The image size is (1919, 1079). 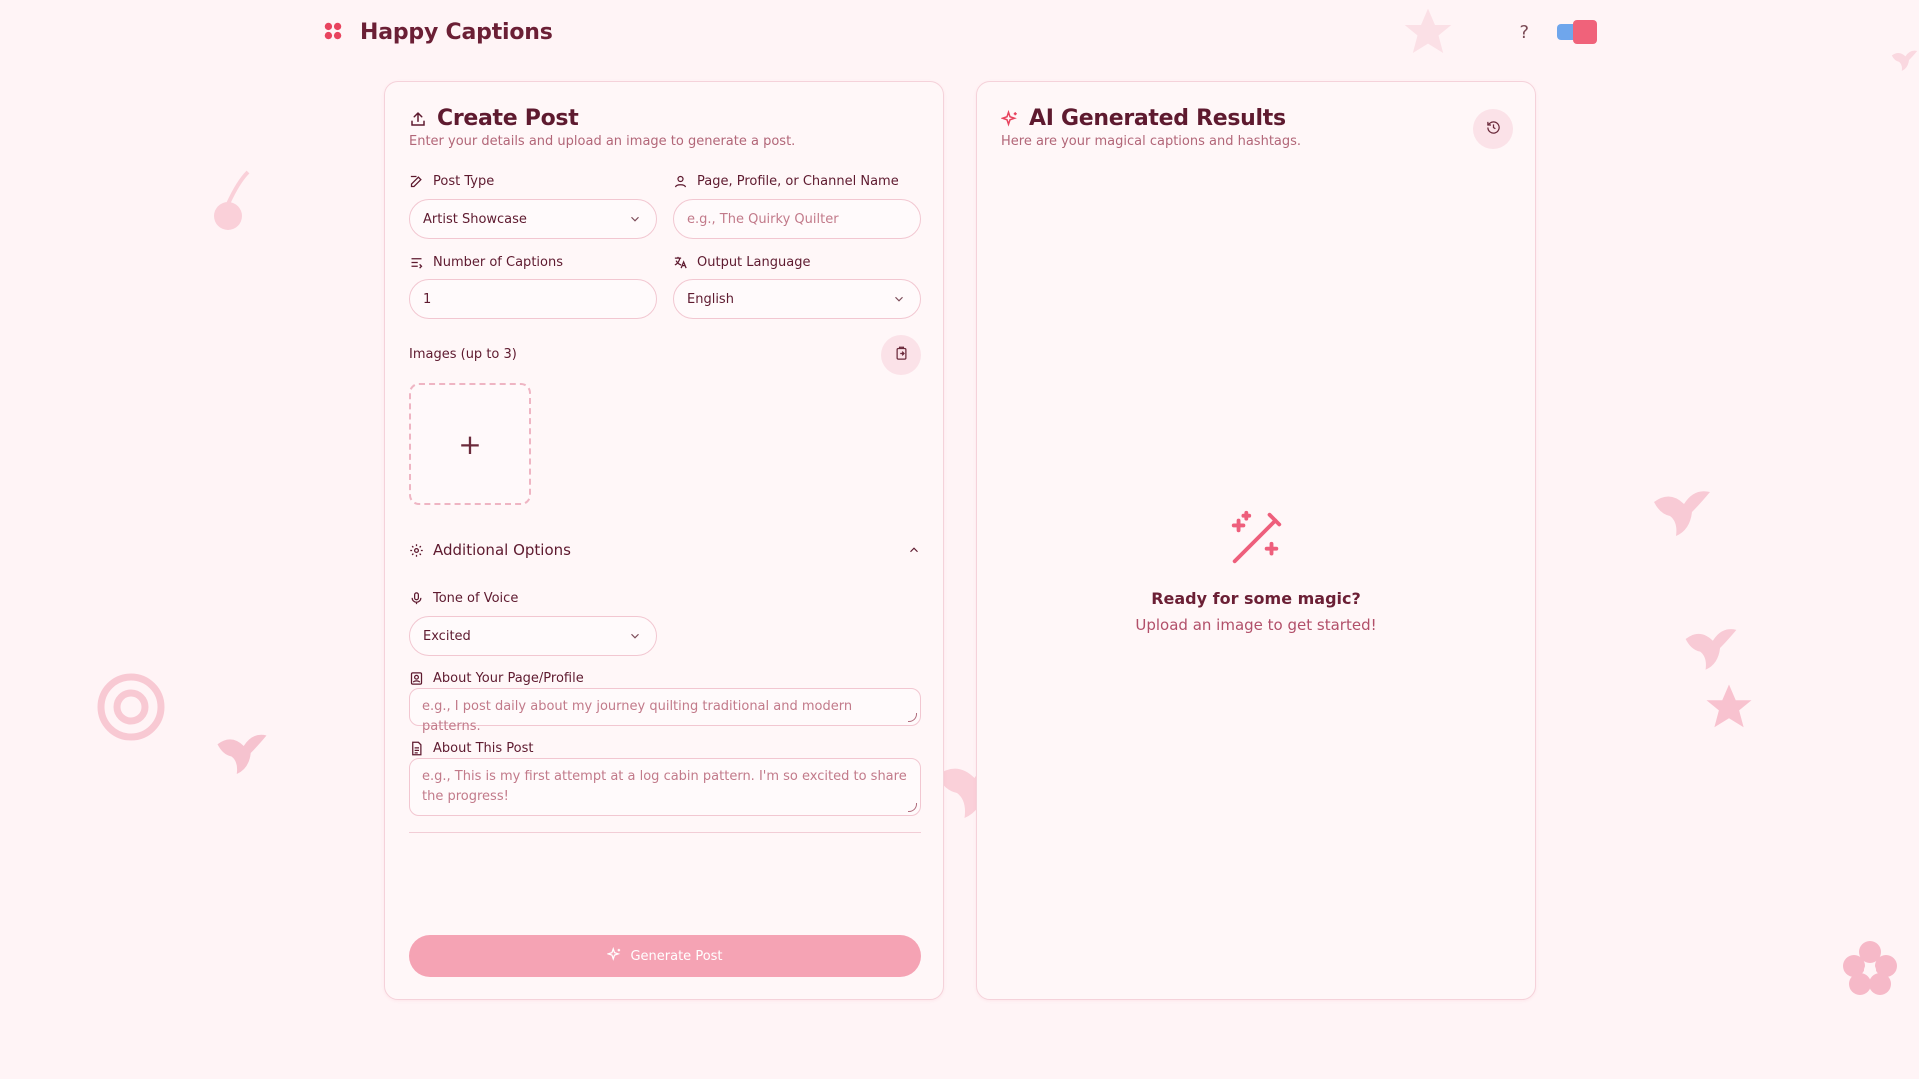 I want to click on language-label: Output Language, so click(x=741, y=262).